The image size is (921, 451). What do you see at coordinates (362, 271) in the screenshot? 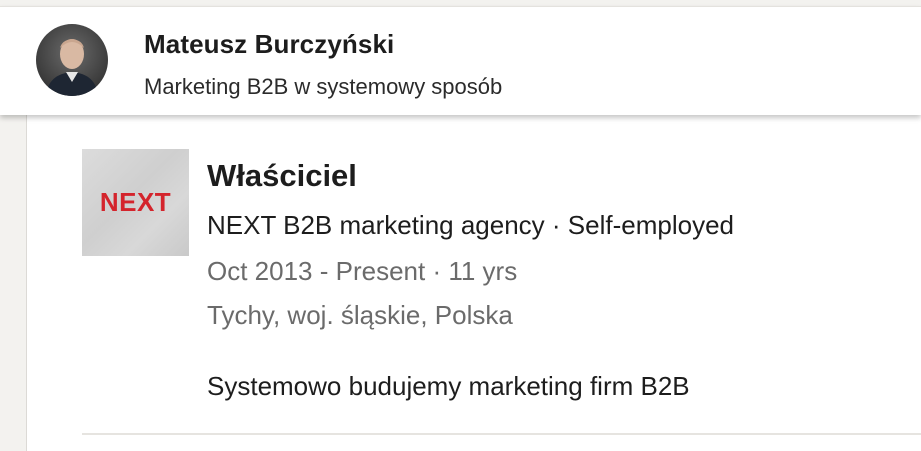
I see `date-range: Oct 2013 - Present · 11 yrs` at bounding box center [362, 271].